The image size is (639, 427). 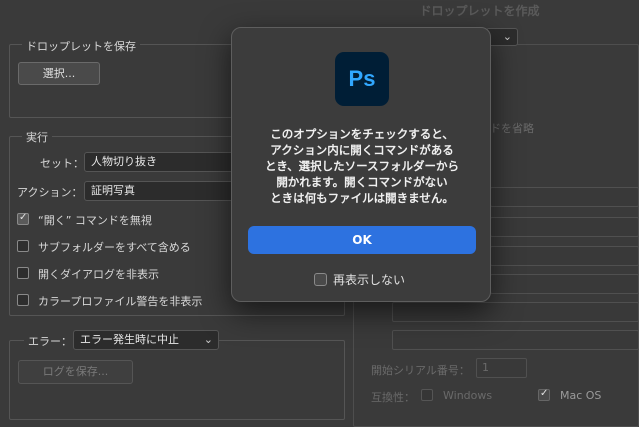 What do you see at coordinates (420, 370) in the screenshot?
I see `serial-label: 開始シリアル番号：` at bounding box center [420, 370].